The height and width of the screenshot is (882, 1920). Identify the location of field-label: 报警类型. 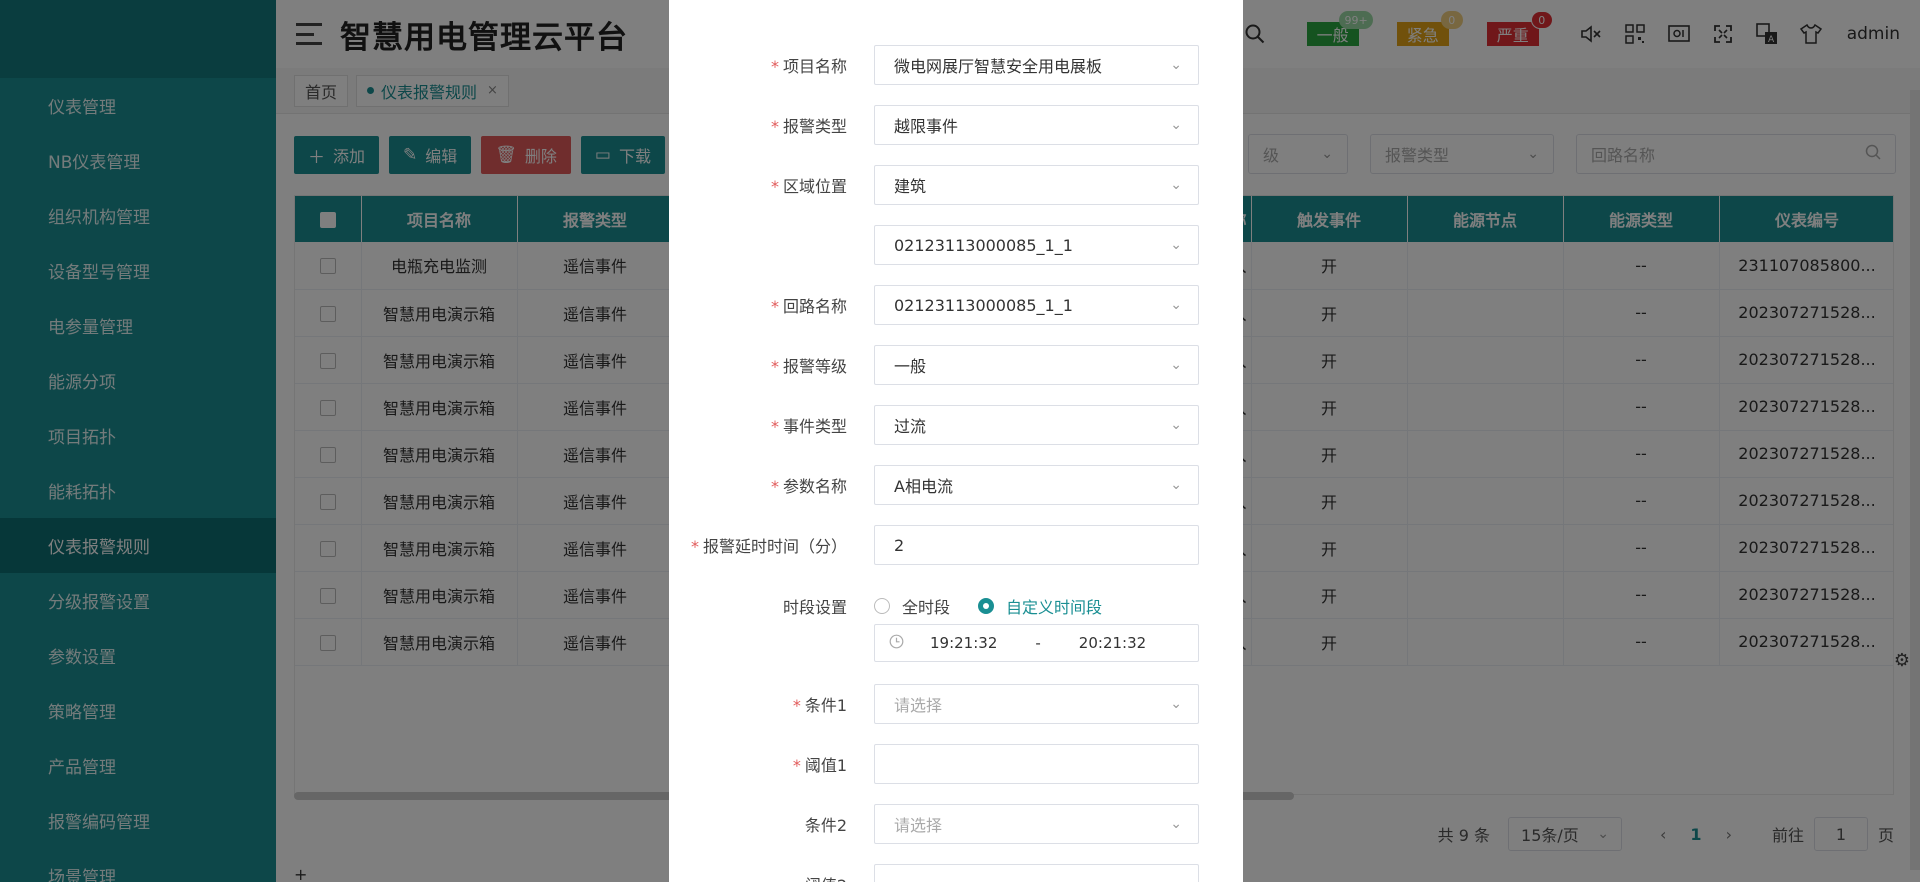
(814, 126).